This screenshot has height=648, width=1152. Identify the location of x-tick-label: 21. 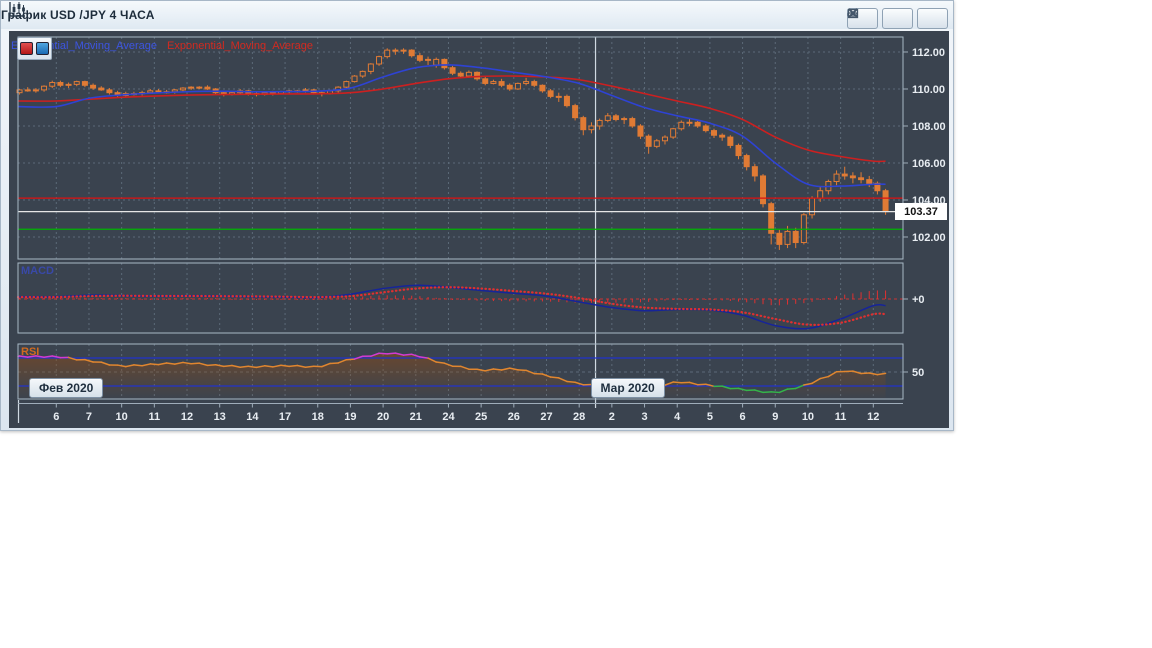
(416, 417).